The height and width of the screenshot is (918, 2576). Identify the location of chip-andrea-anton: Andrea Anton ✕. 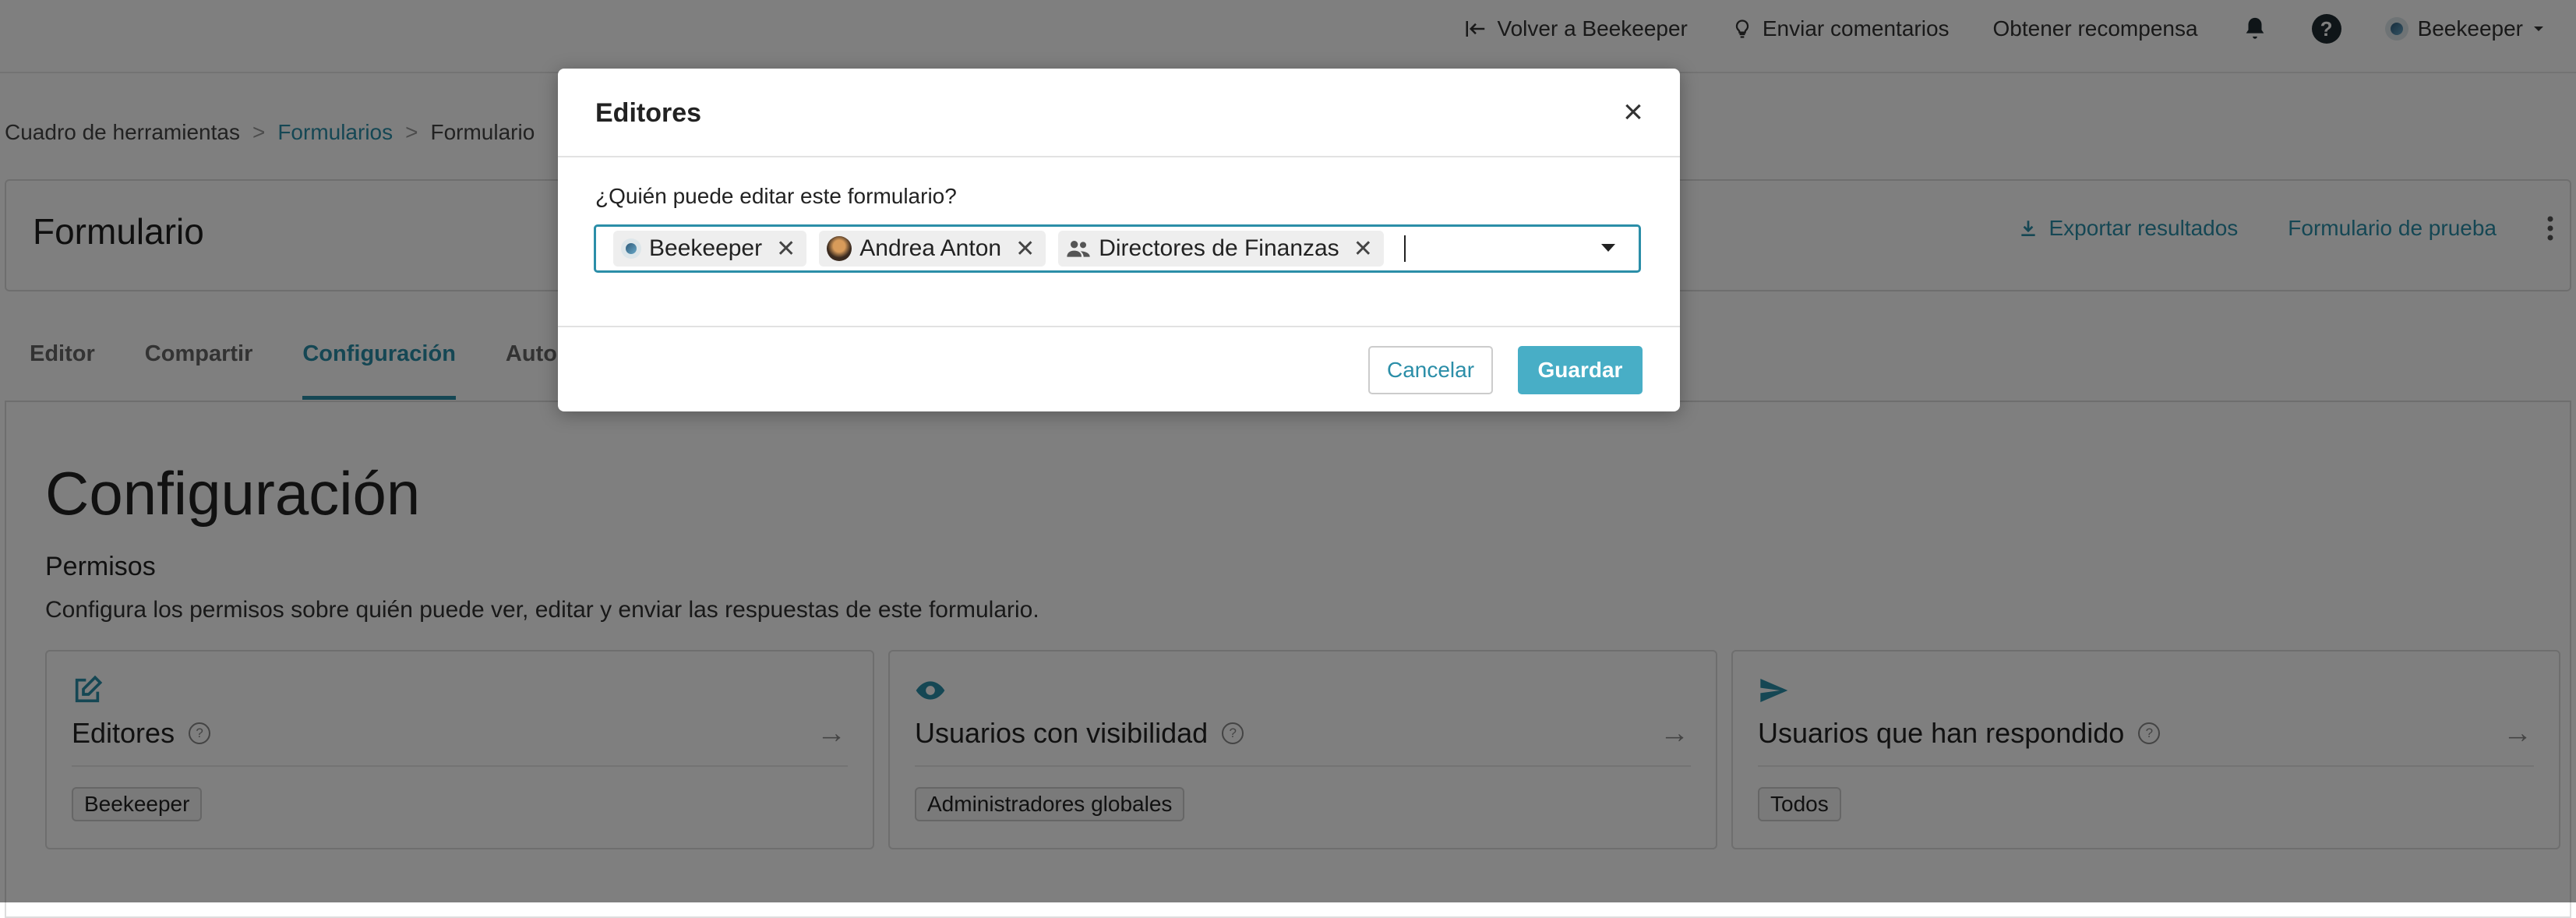
(932, 249).